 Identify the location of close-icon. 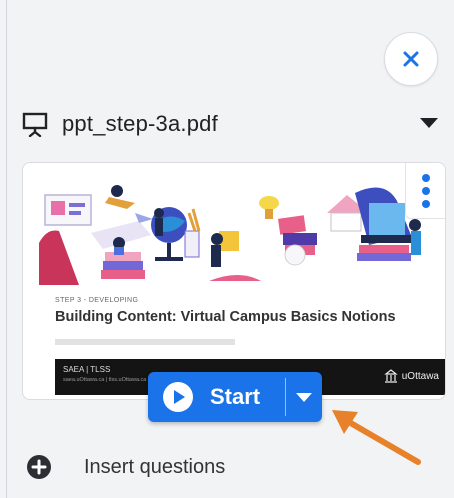
(411, 59).